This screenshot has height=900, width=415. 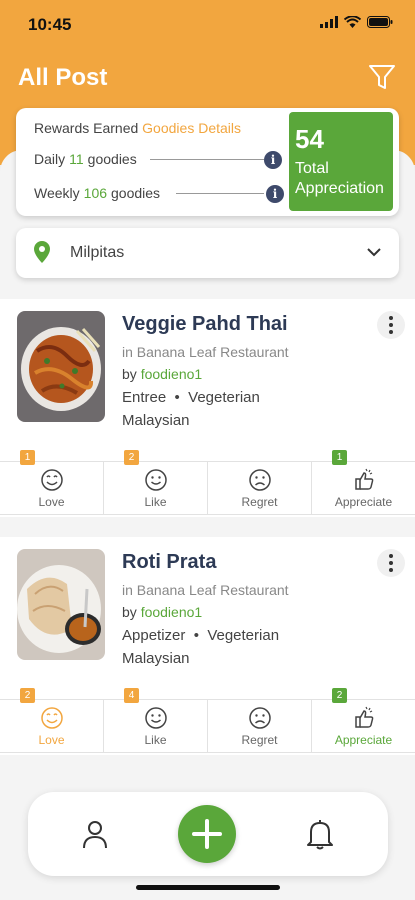 I want to click on weekly-goodies-row: Weekly 106 goodies, so click(x=97, y=193).